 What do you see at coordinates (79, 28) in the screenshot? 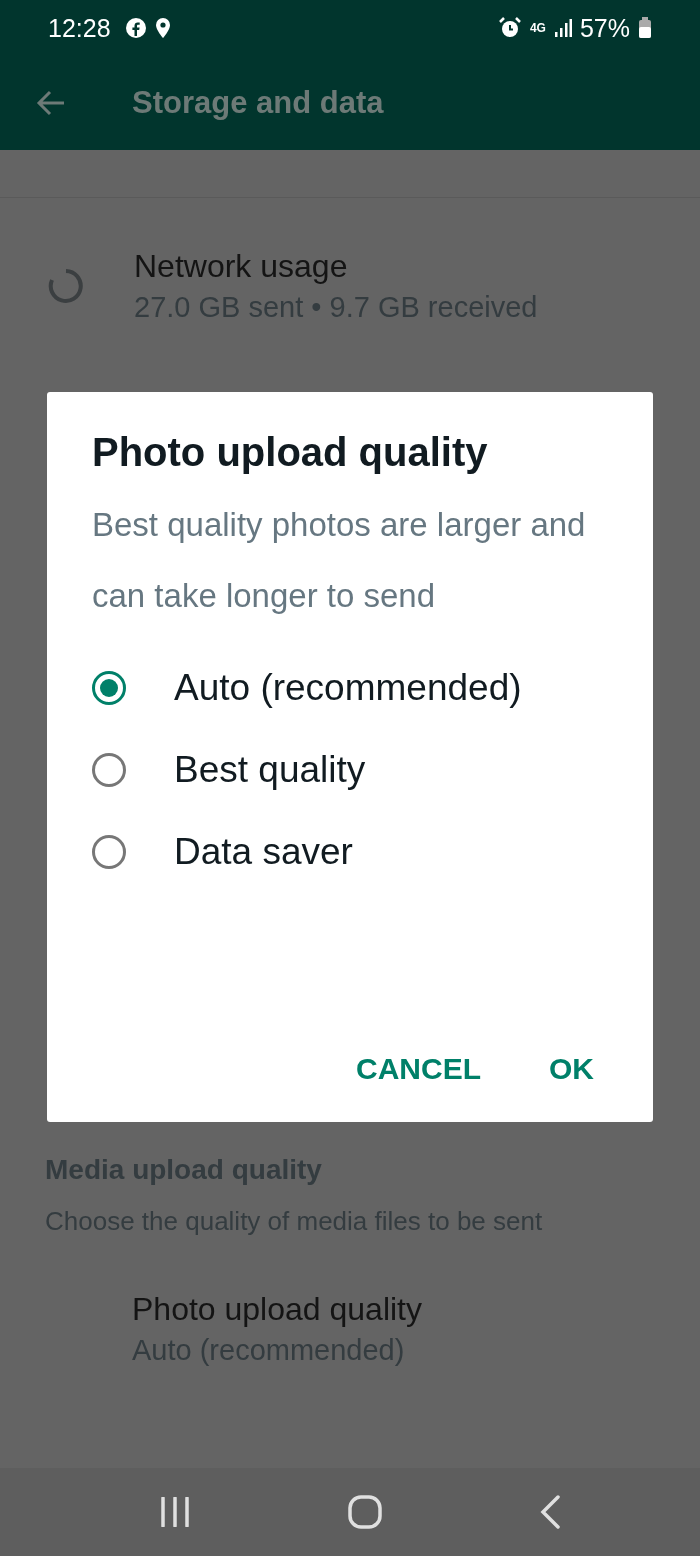
I see `clock-time: 12:28` at bounding box center [79, 28].